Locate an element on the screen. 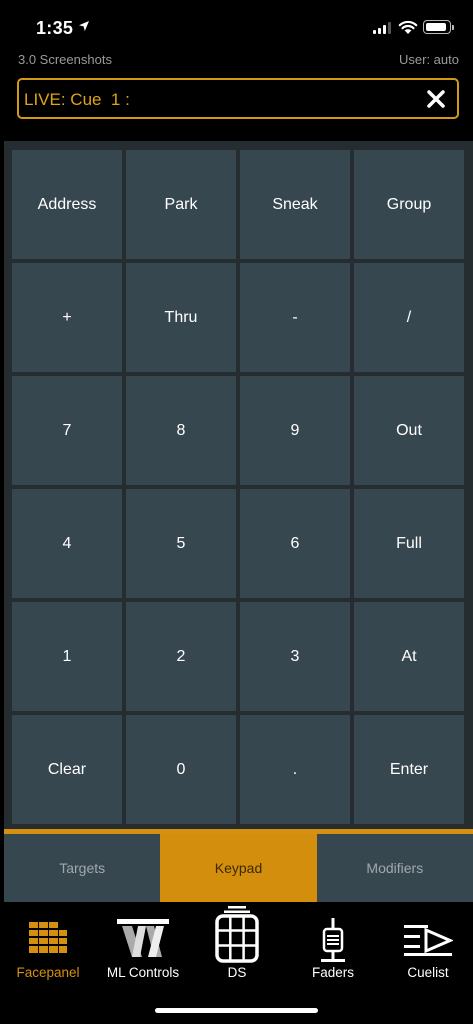  nav-ds-label: DS is located at coordinates (237, 972).